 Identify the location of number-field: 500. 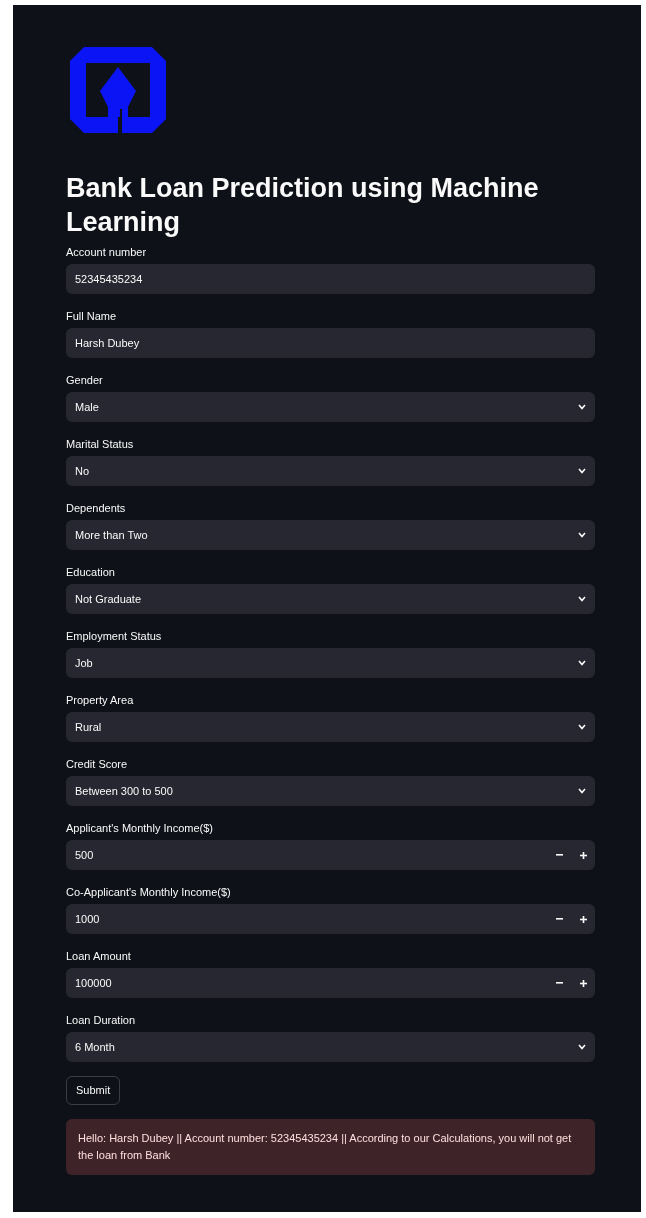
(330, 855).